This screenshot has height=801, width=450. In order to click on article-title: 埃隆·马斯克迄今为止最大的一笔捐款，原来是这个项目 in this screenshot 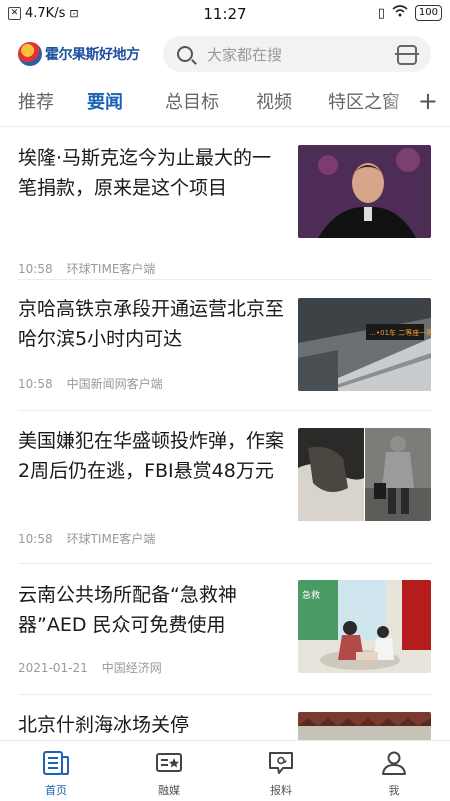, I will do `click(152, 173)`.